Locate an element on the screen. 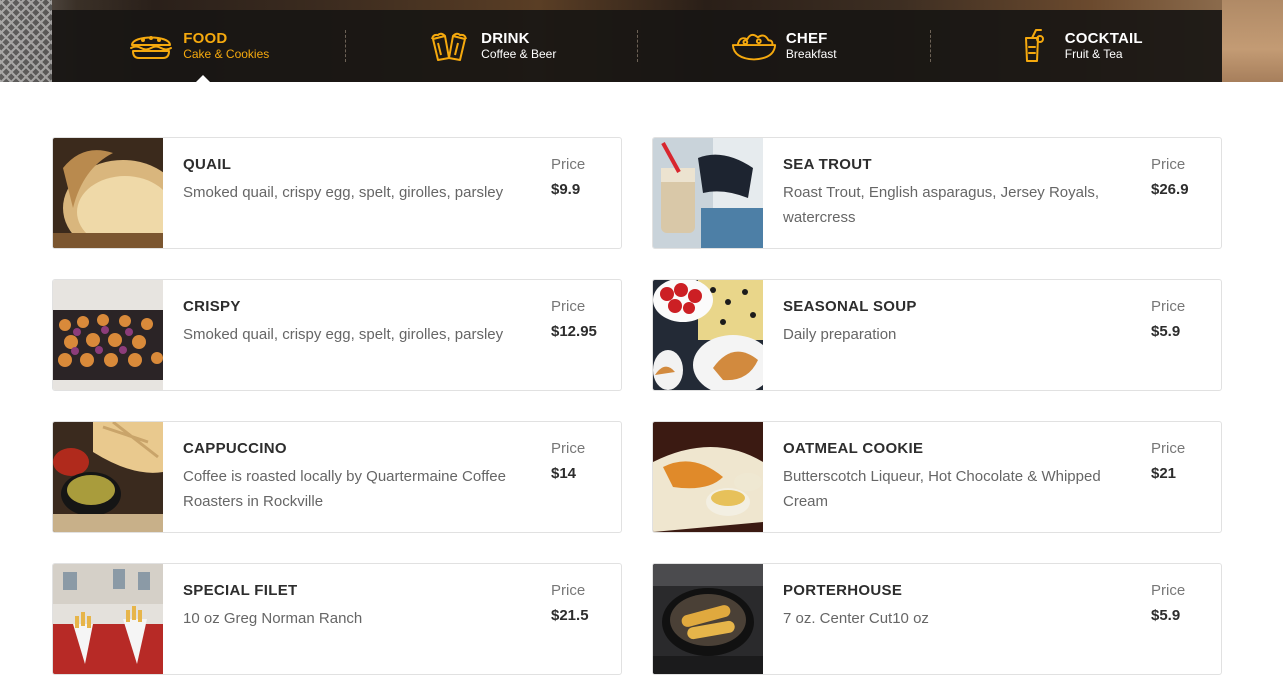 The height and width of the screenshot is (683, 1283). milkshake-sunglasses-image is located at coordinates (708, 193).